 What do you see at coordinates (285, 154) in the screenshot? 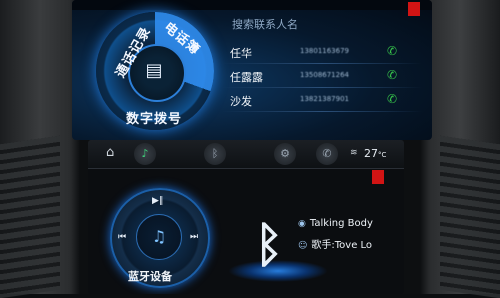
I see `car-settings-icon: ⚙` at bounding box center [285, 154].